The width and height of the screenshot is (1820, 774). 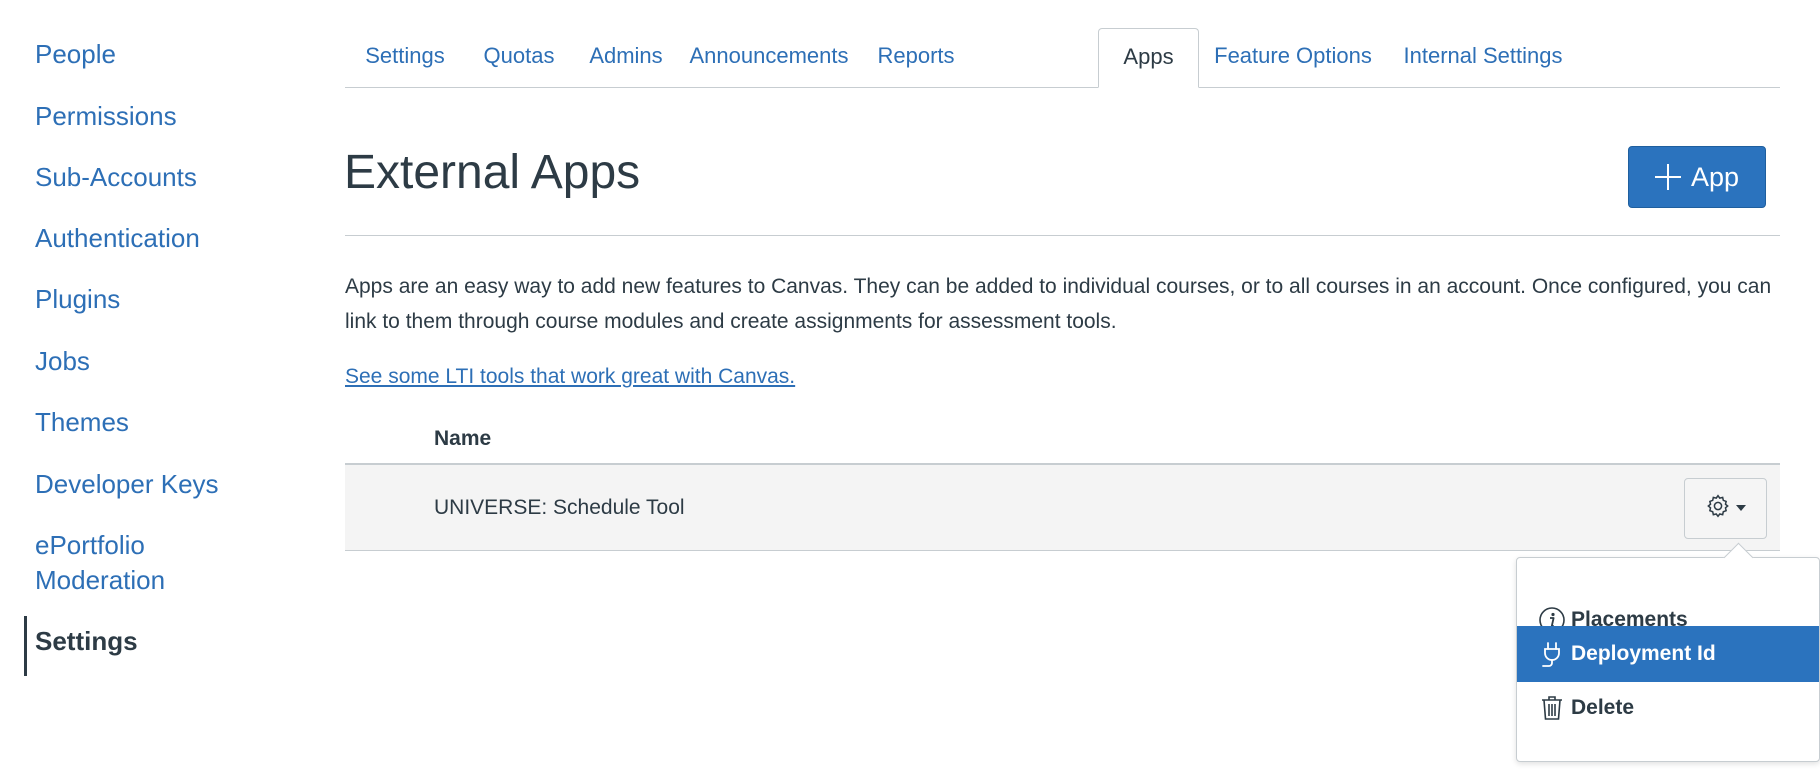 What do you see at coordinates (1483, 57) in the screenshot?
I see `tab-internal-settings: Internal Settings` at bounding box center [1483, 57].